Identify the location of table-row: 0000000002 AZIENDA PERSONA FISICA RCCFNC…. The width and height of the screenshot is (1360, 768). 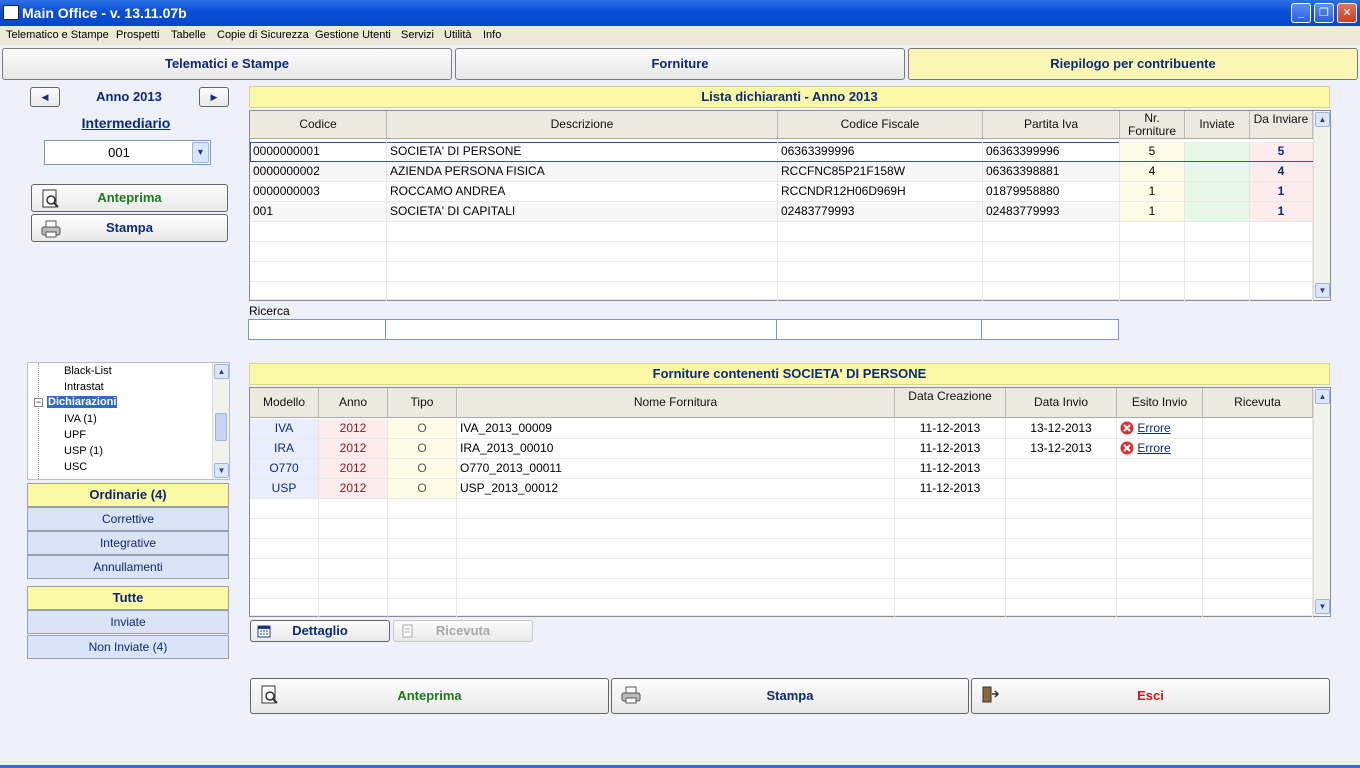
(781, 172).